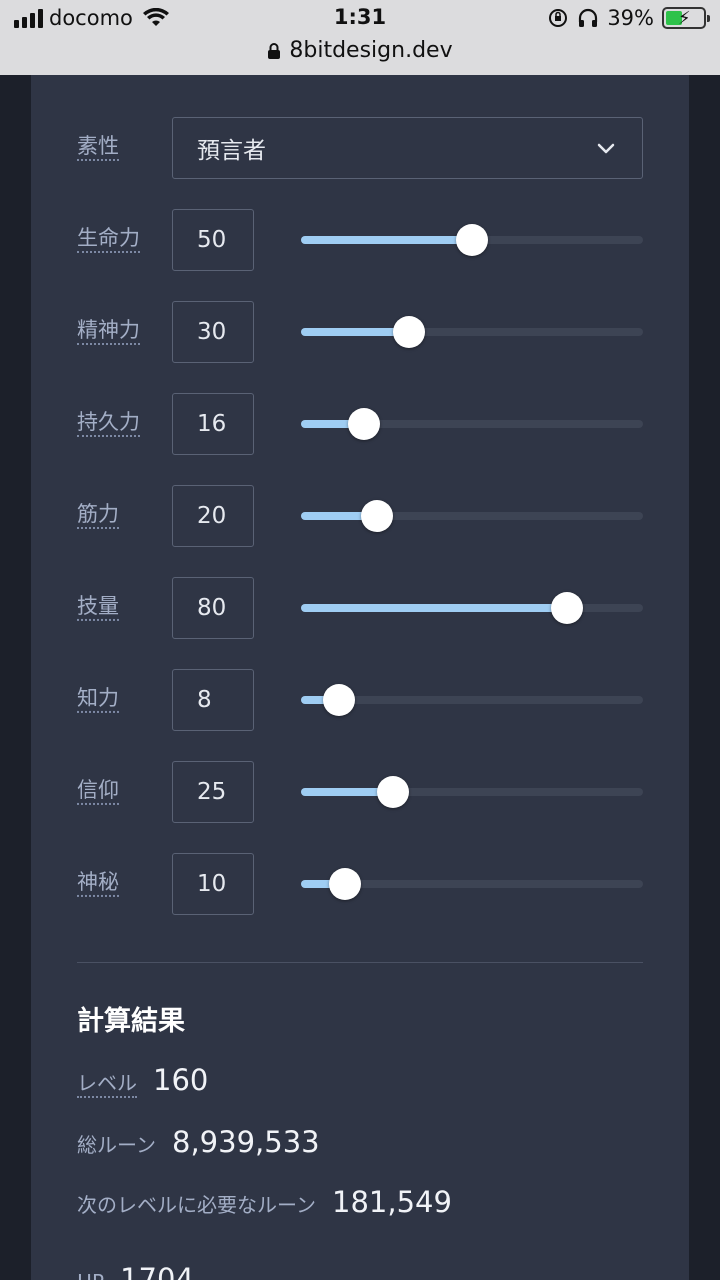  What do you see at coordinates (98, 608) in the screenshot?
I see `stat-label: 技量` at bounding box center [98, 608].